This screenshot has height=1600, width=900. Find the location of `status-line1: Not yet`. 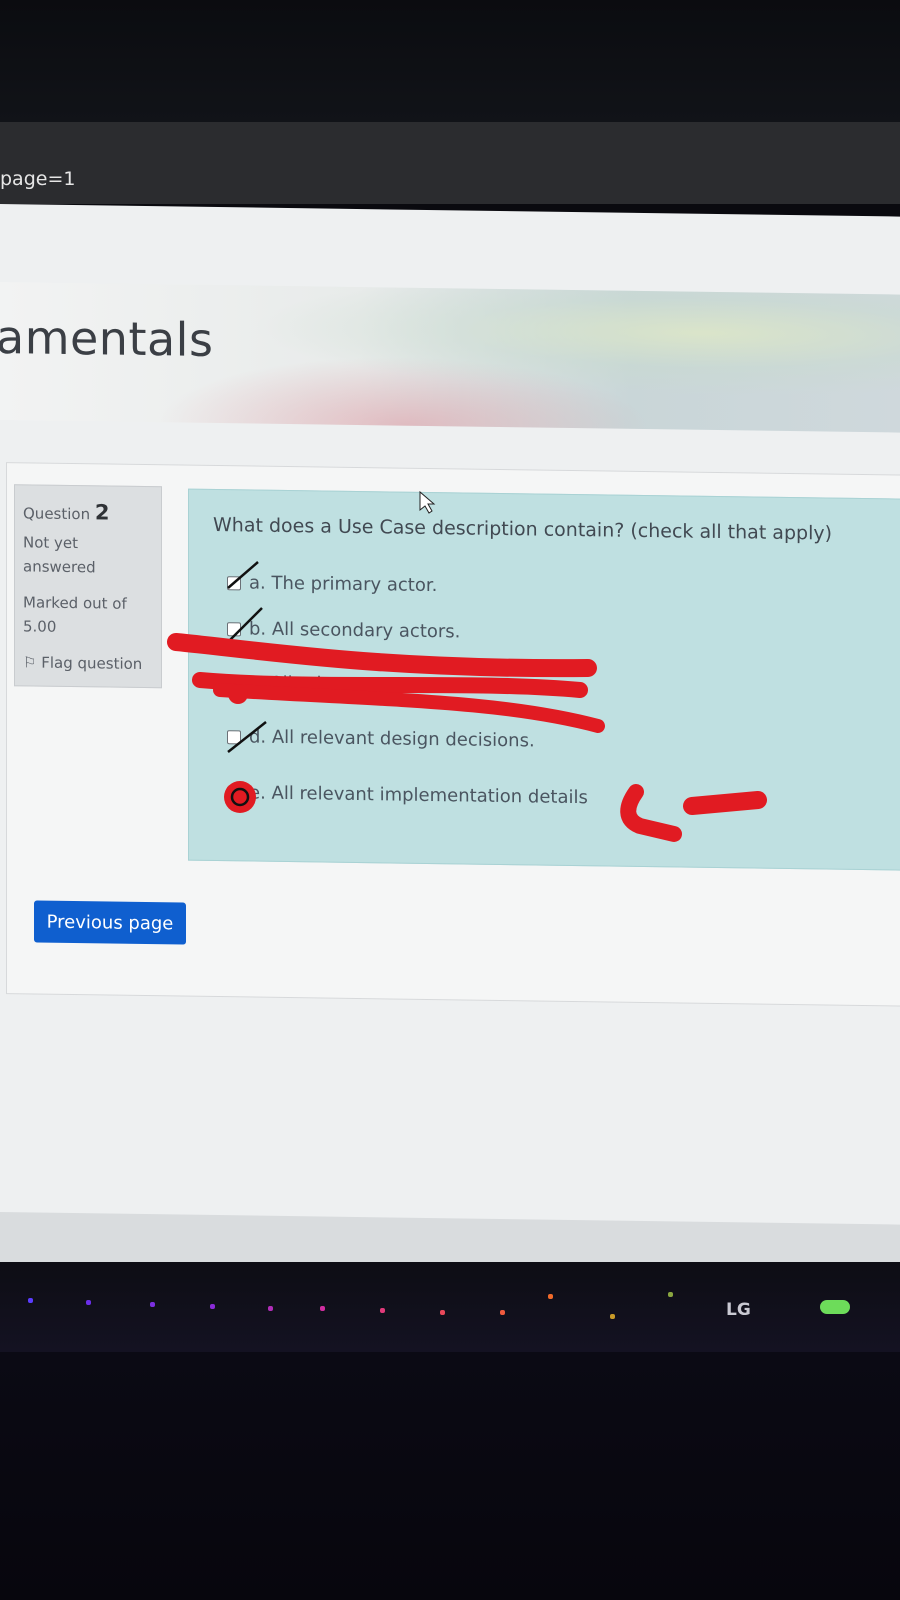

status-line1: Not yet is located at coordinates (51, 543).